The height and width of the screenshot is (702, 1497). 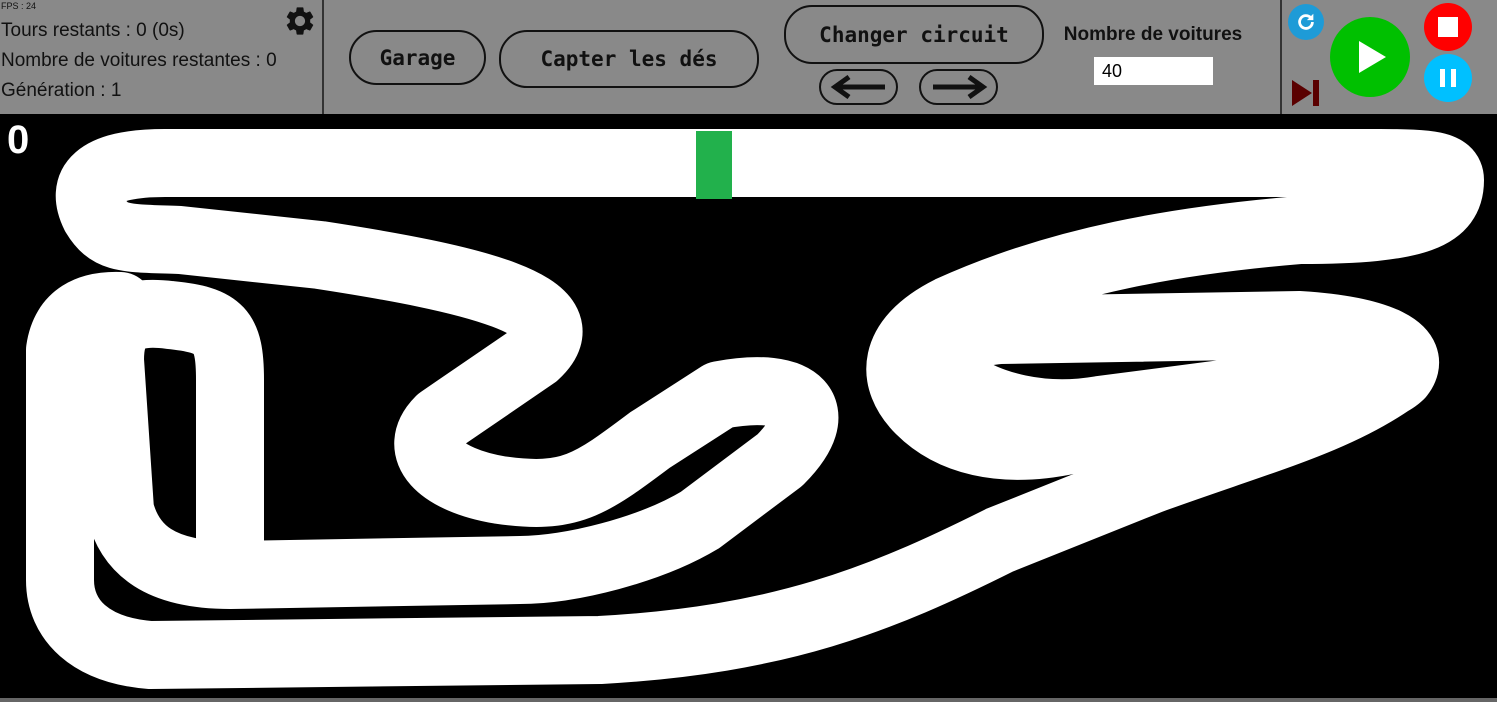 I want to click on next-circuit-button, so click(x=958, y=87).